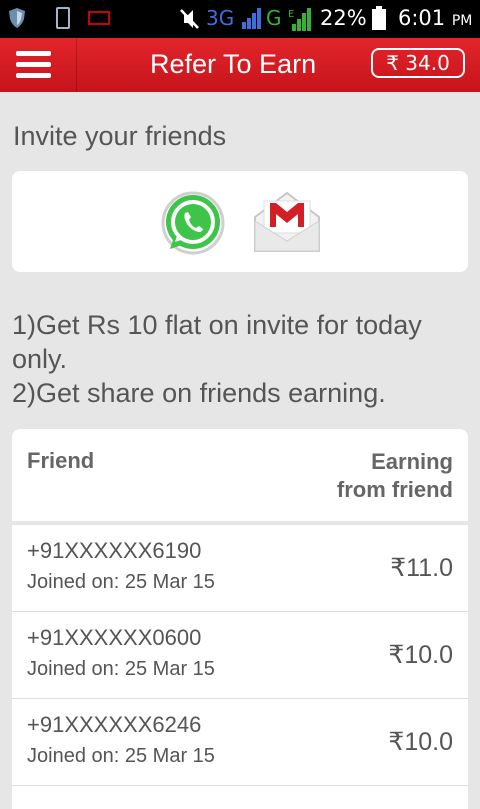 This screenshot has height=809, width=480. I want to click on battery-percent: 22%, so click(343, 18).